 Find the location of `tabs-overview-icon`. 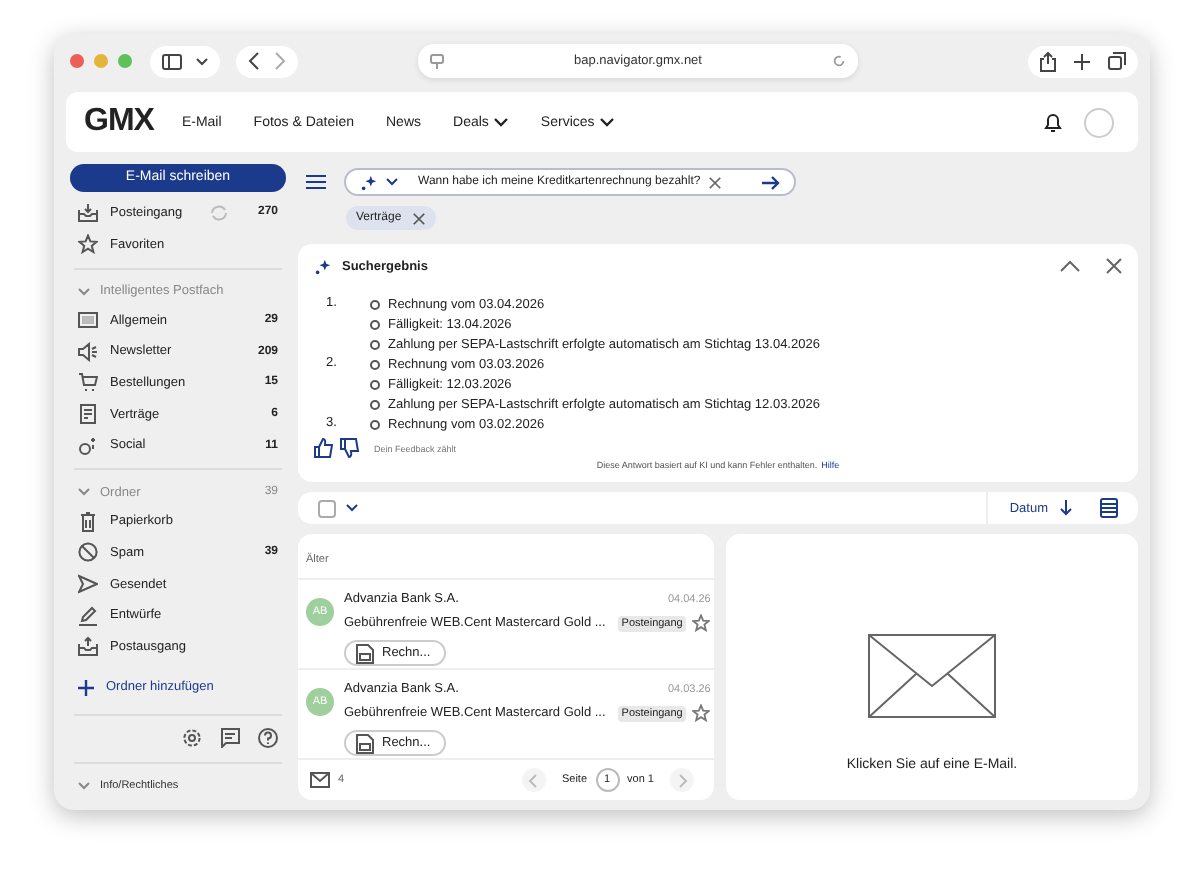

tabs-overview-icon is located at coordinates (1117, 61).